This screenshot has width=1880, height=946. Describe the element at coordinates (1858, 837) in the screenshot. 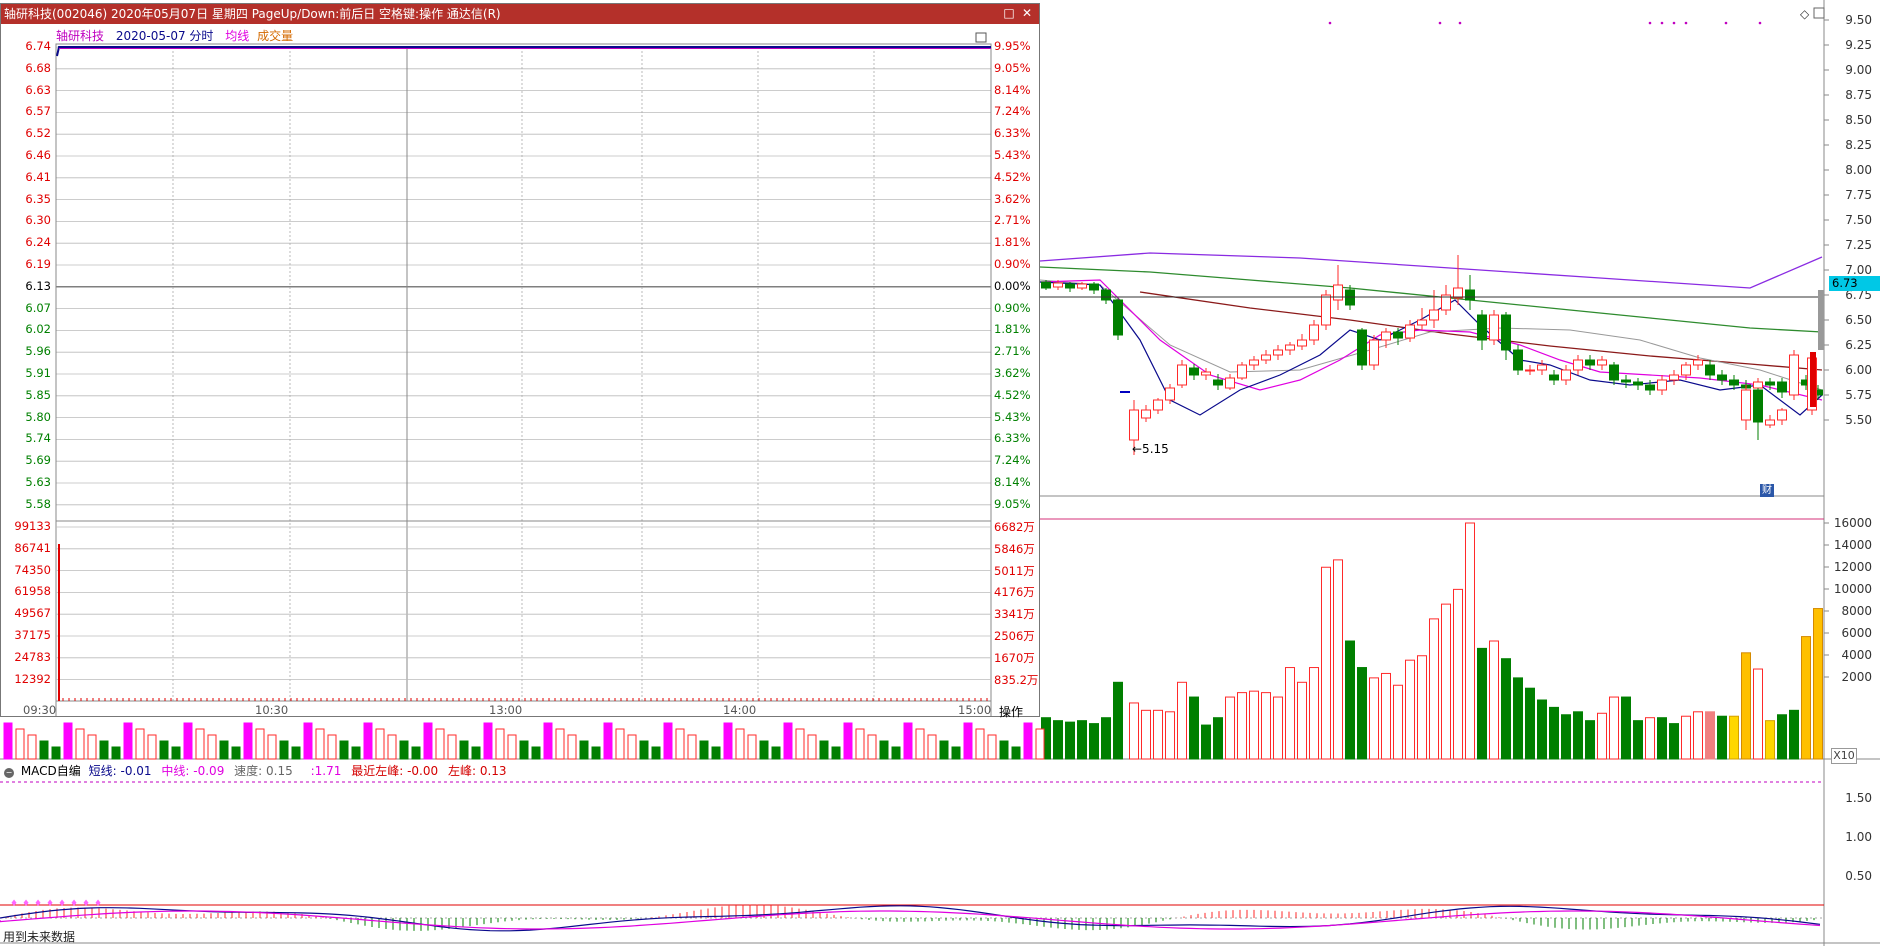

I see `macd-tick-label: 1.00` at that location.